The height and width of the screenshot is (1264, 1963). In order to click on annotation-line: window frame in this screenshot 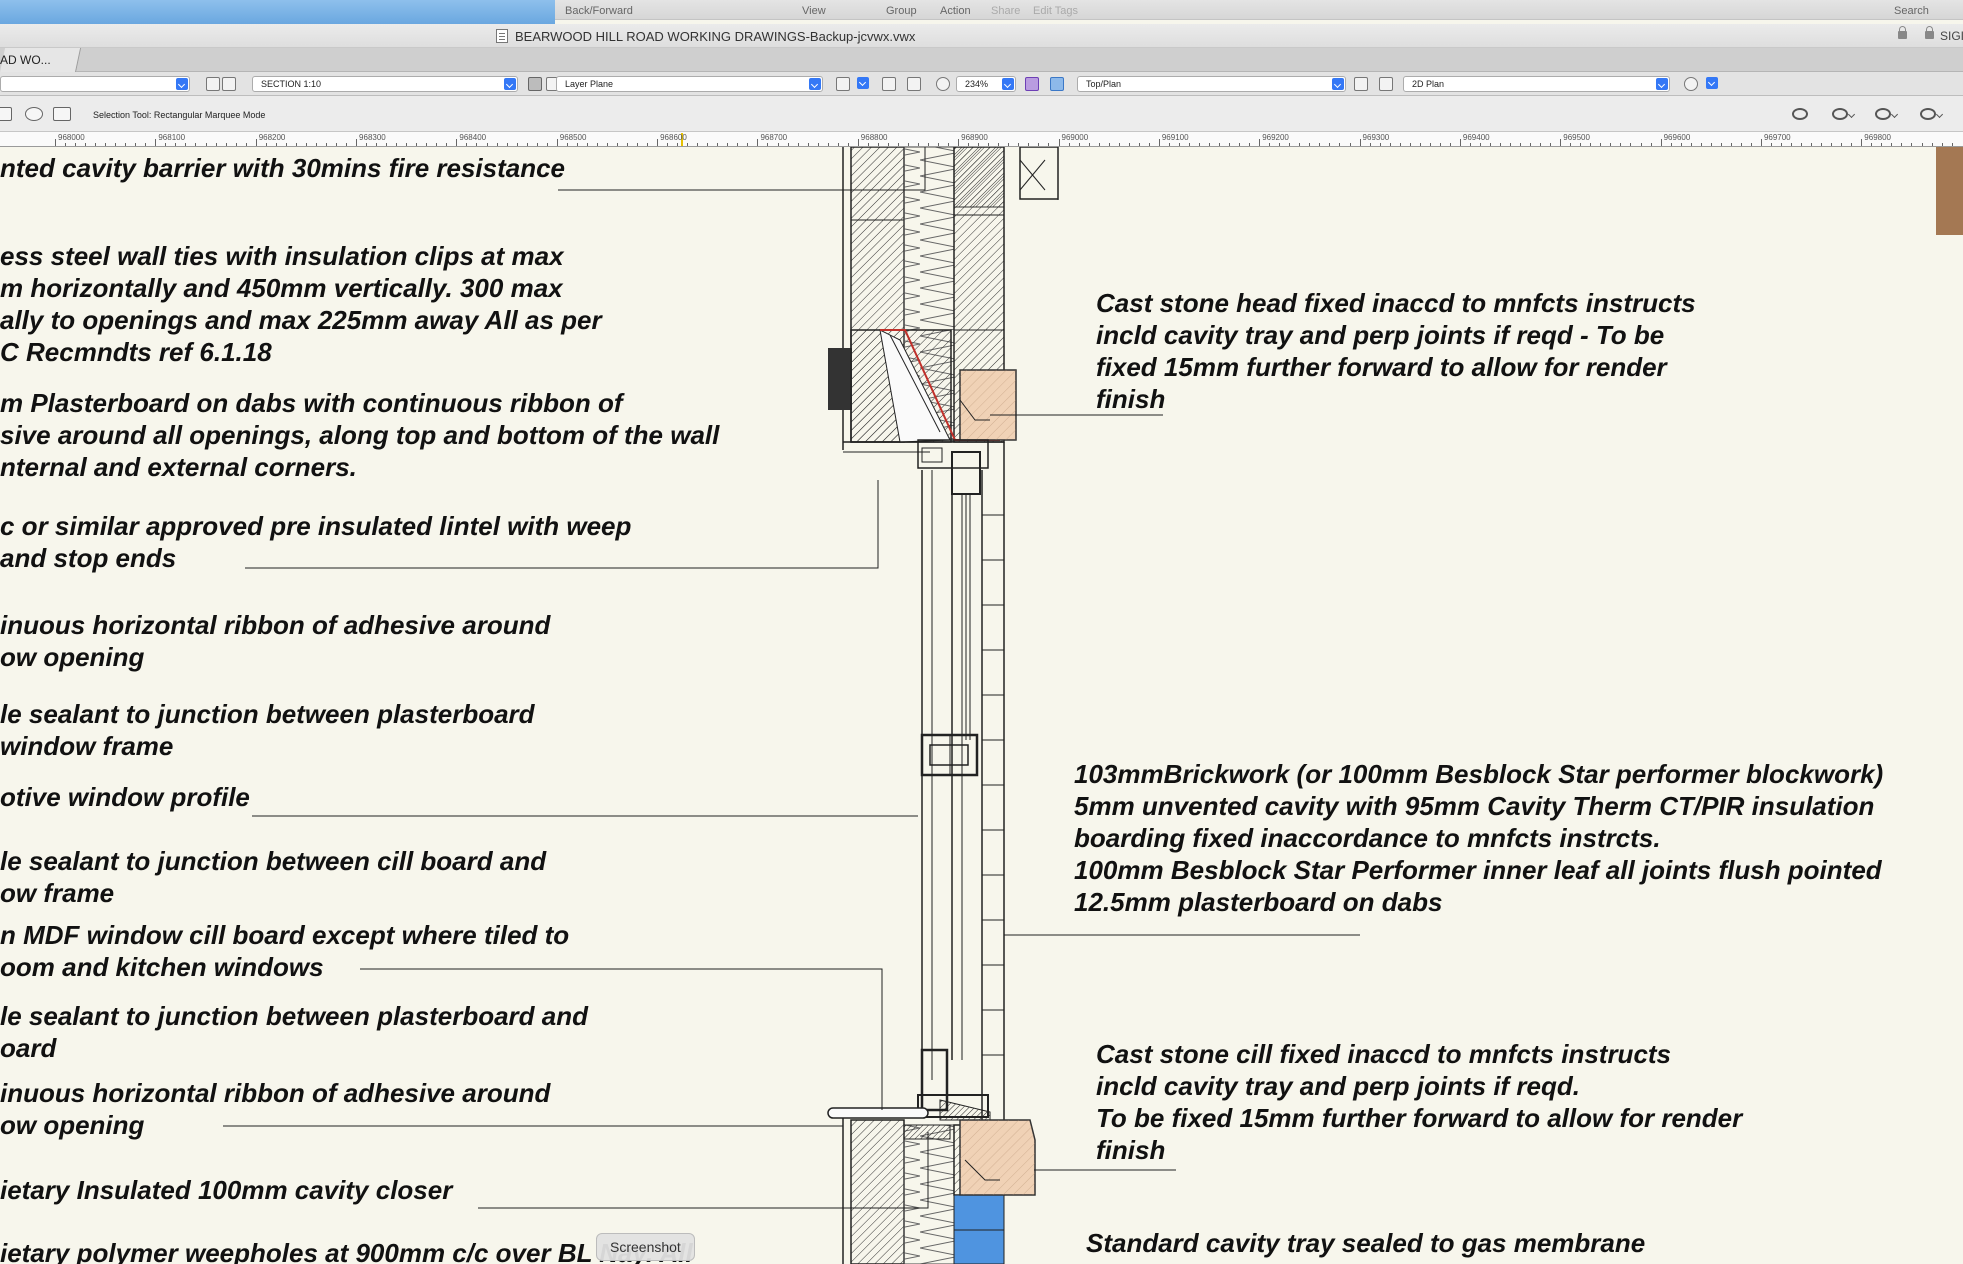, I will do `click(87, 746)`.